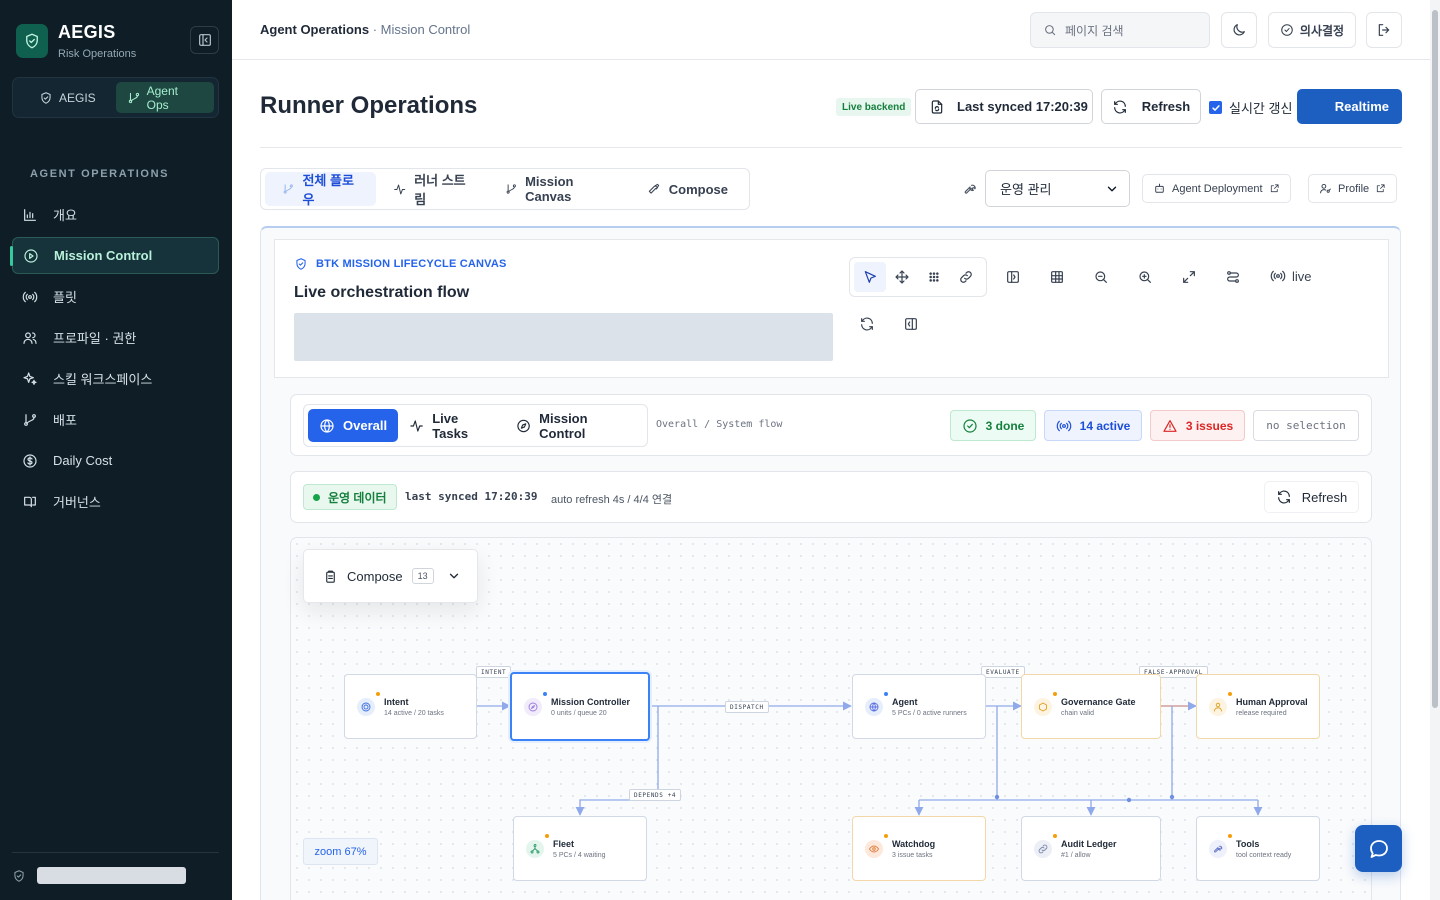 The height and width of the screenshot is (900, 1440). Describe the element at coordinates (579, 713) in the screenshot. I see `node-subtitle: 0 units / queue 20` at that location.